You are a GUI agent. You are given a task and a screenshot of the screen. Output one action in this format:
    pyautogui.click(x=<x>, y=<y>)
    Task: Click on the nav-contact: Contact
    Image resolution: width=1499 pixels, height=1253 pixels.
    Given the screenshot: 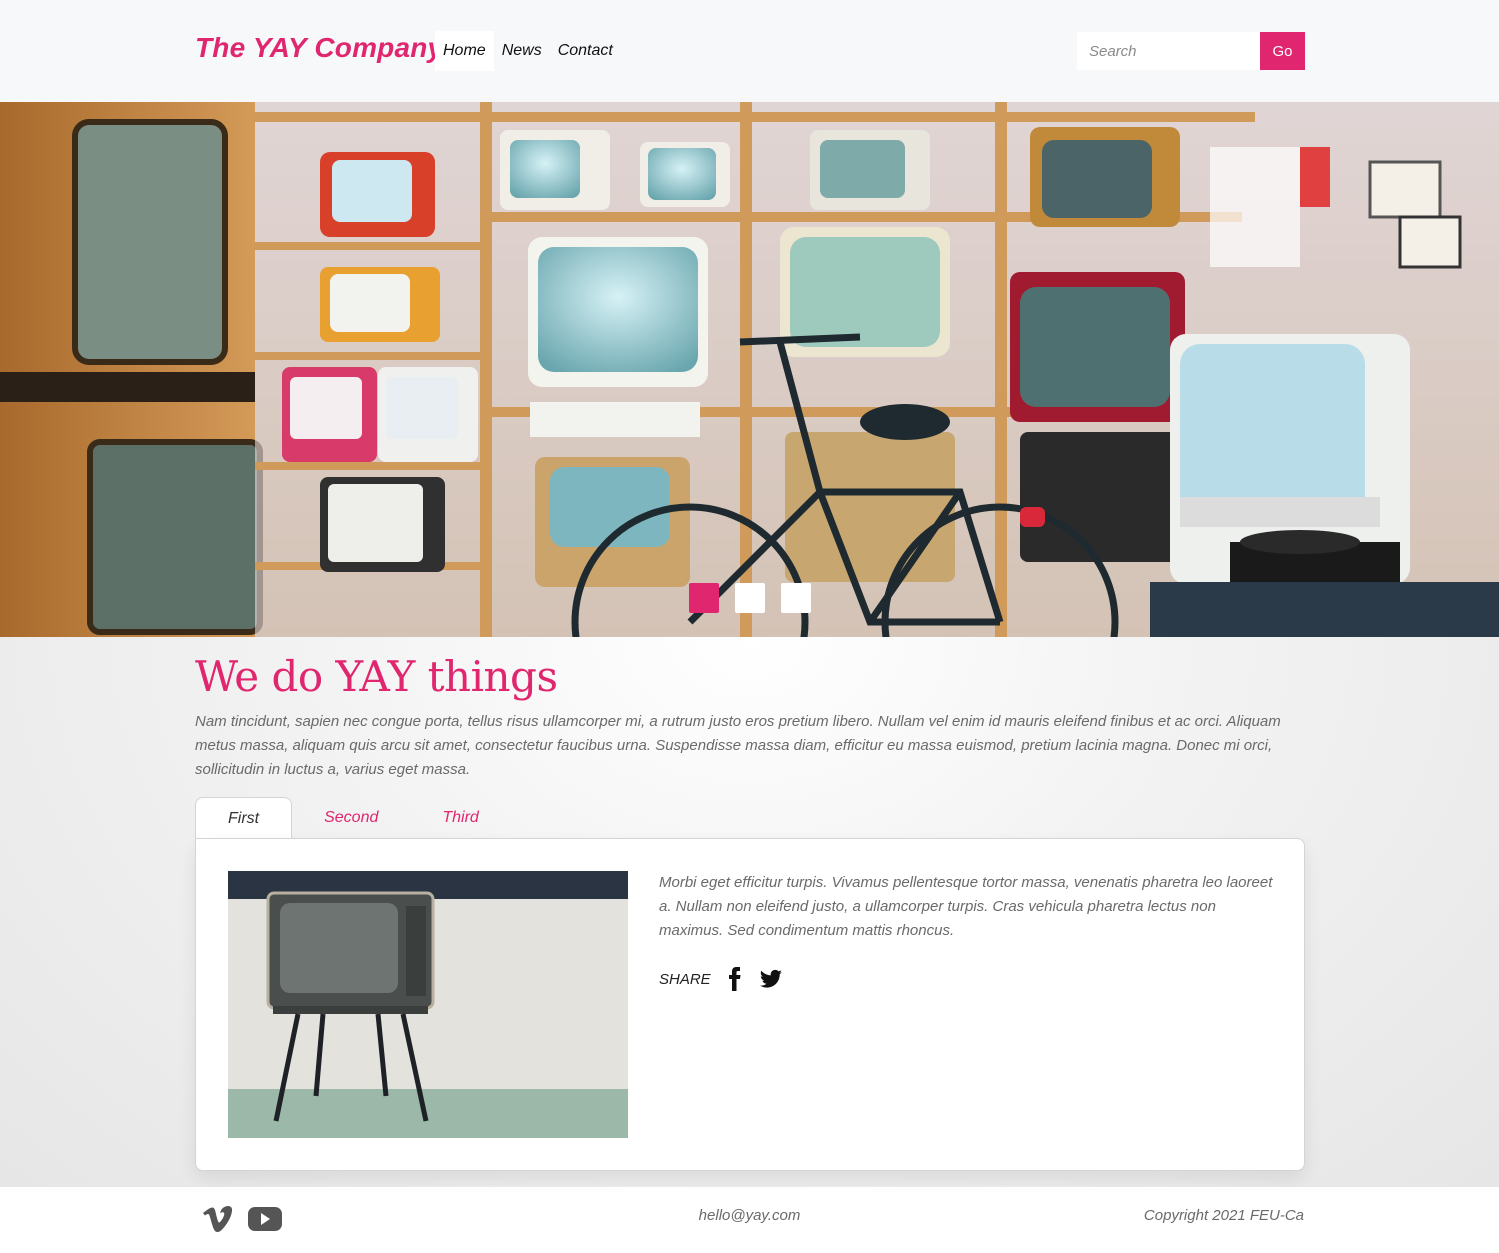 What is the action you would take?
    pyautogui.click(x=585, y=51)
    